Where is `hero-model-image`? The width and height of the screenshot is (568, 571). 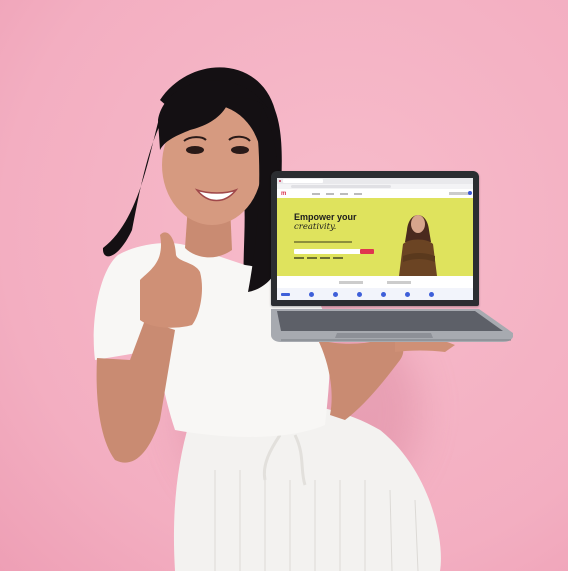
hero-model-image is located at coordinates (418, 245).